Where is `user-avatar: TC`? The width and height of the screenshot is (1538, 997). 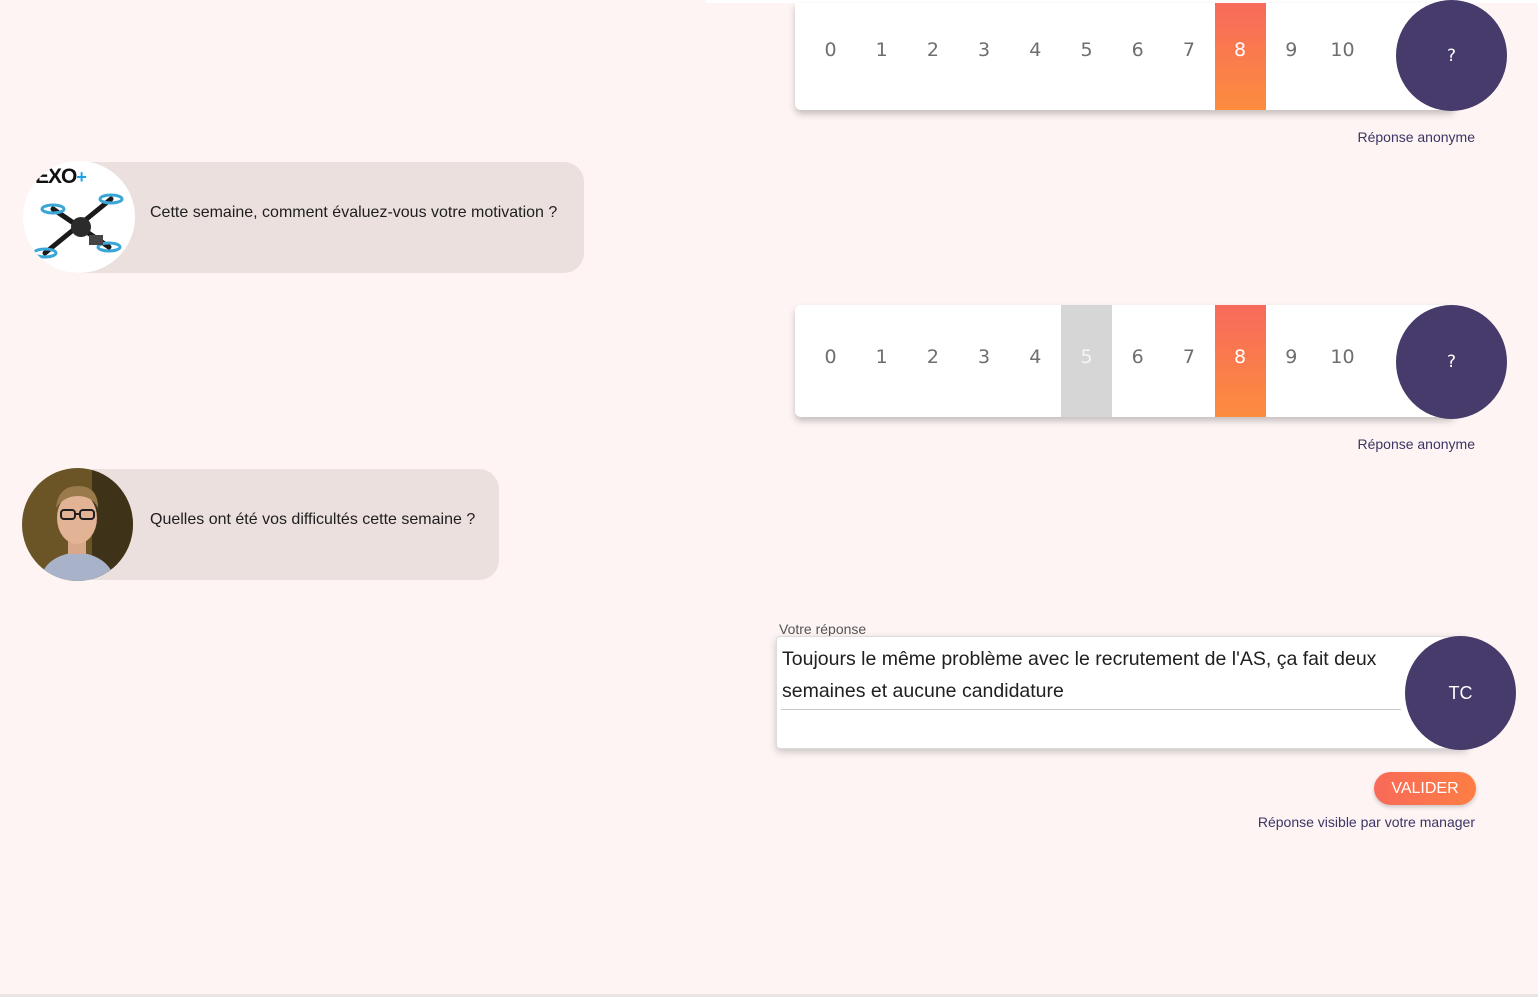 user-avatar: TC is located at coordinates (1460, 693).